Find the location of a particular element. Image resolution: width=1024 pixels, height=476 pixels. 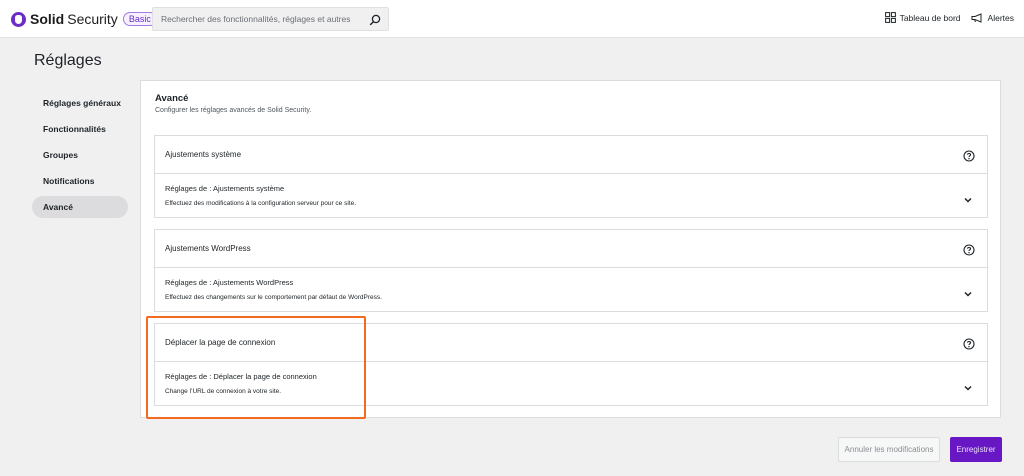

solid-security-logo: Solid Security Basic is located at coordinates (84, 19).